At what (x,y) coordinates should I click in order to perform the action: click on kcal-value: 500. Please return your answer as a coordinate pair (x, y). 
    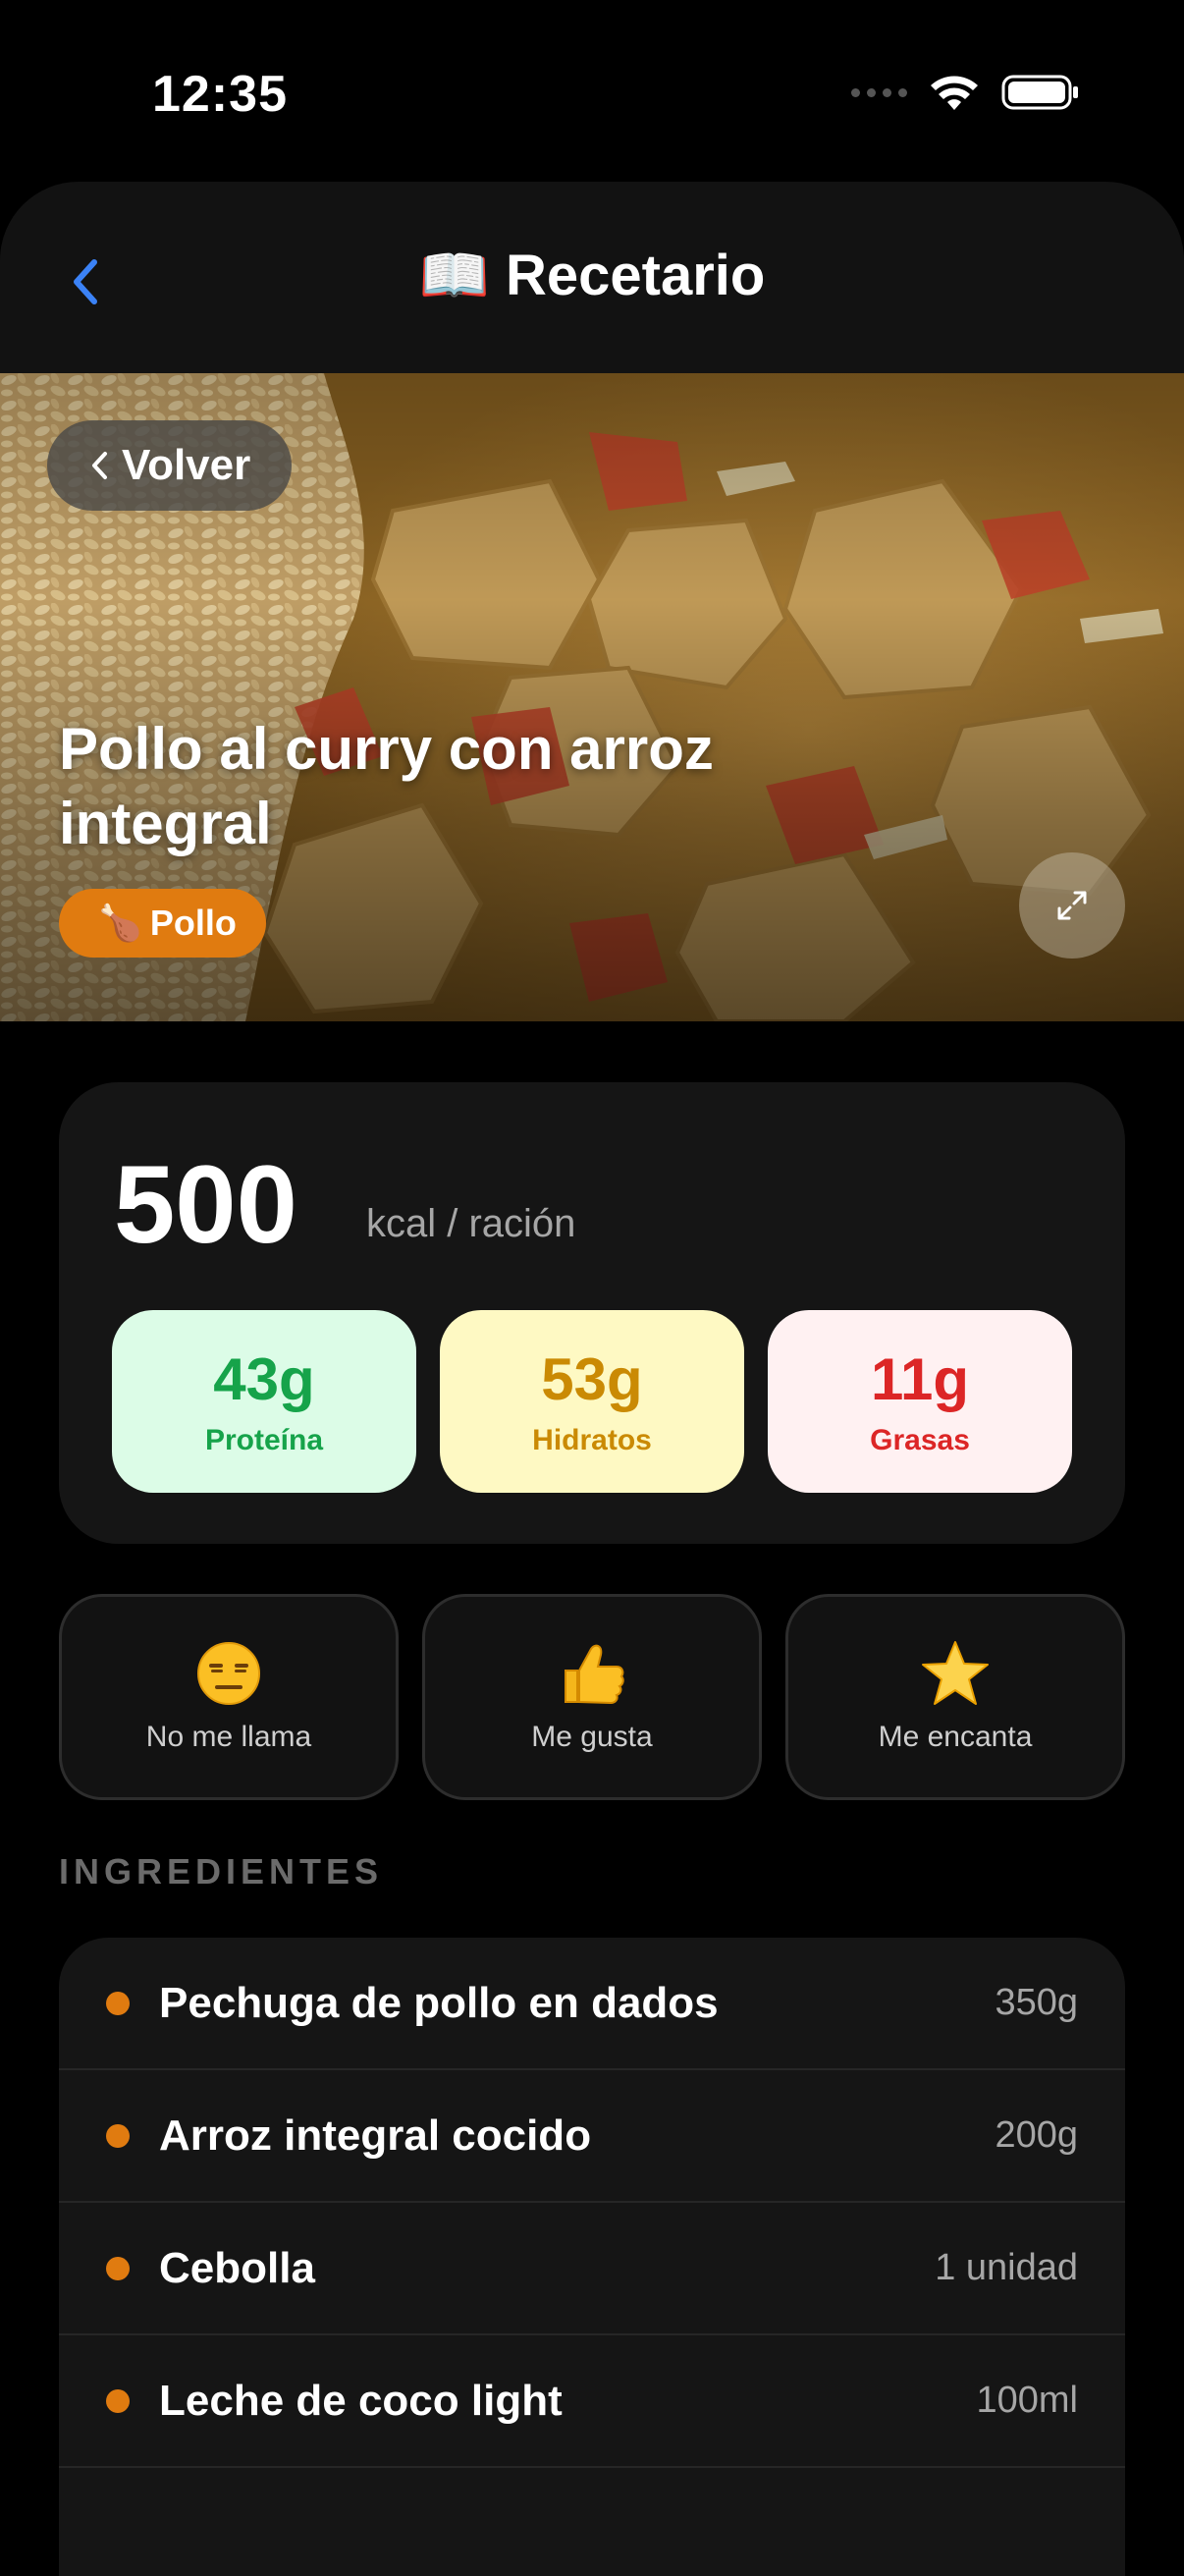
    Looking at the image, I should click on (205, 1204).